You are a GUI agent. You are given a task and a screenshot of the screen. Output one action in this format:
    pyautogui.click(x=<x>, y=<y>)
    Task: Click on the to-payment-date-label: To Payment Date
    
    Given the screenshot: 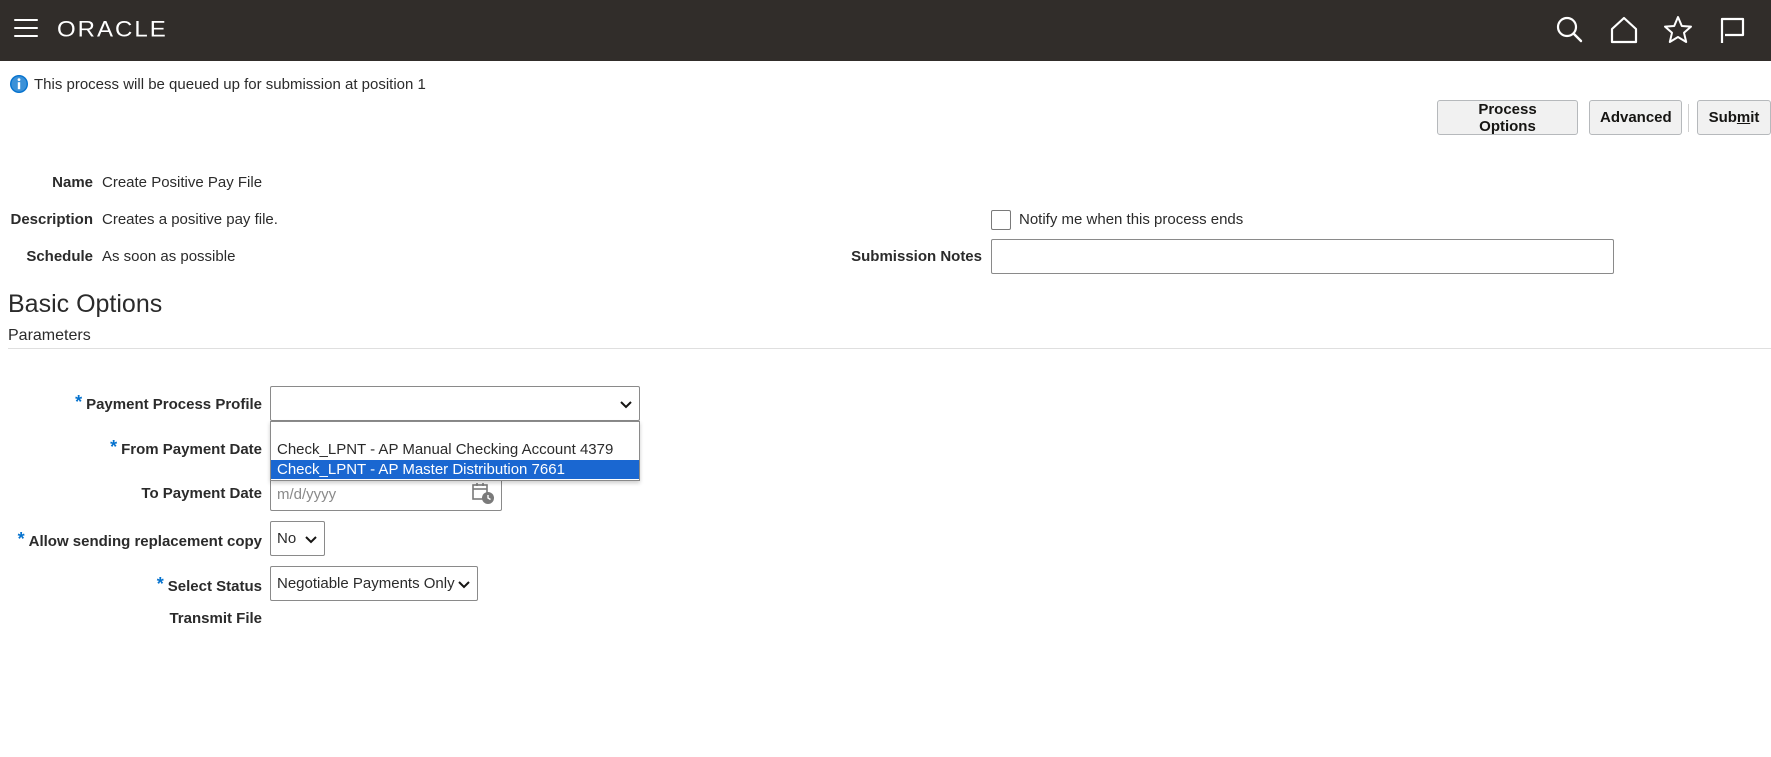 What is the action you would take?
    pyautogui.click(x=201, y=493)
    